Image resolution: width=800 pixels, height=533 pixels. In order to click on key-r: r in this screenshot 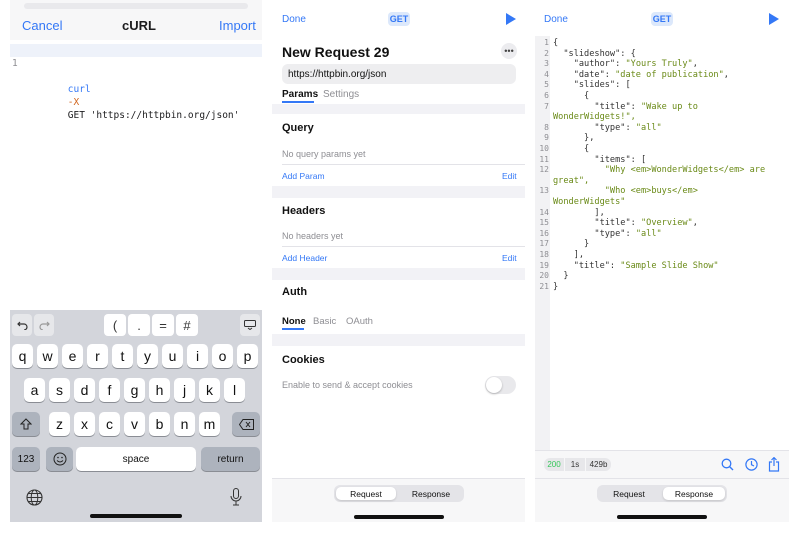, I will do `click(97, 356)`.